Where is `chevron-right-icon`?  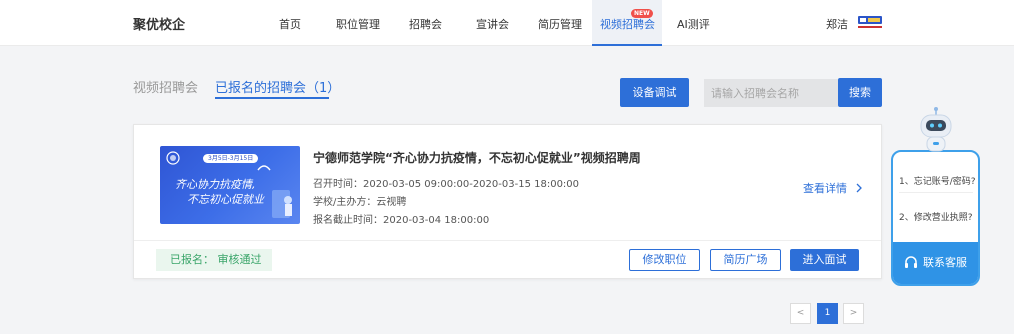 chevron-right-icon is located at coordinates (859, 188).